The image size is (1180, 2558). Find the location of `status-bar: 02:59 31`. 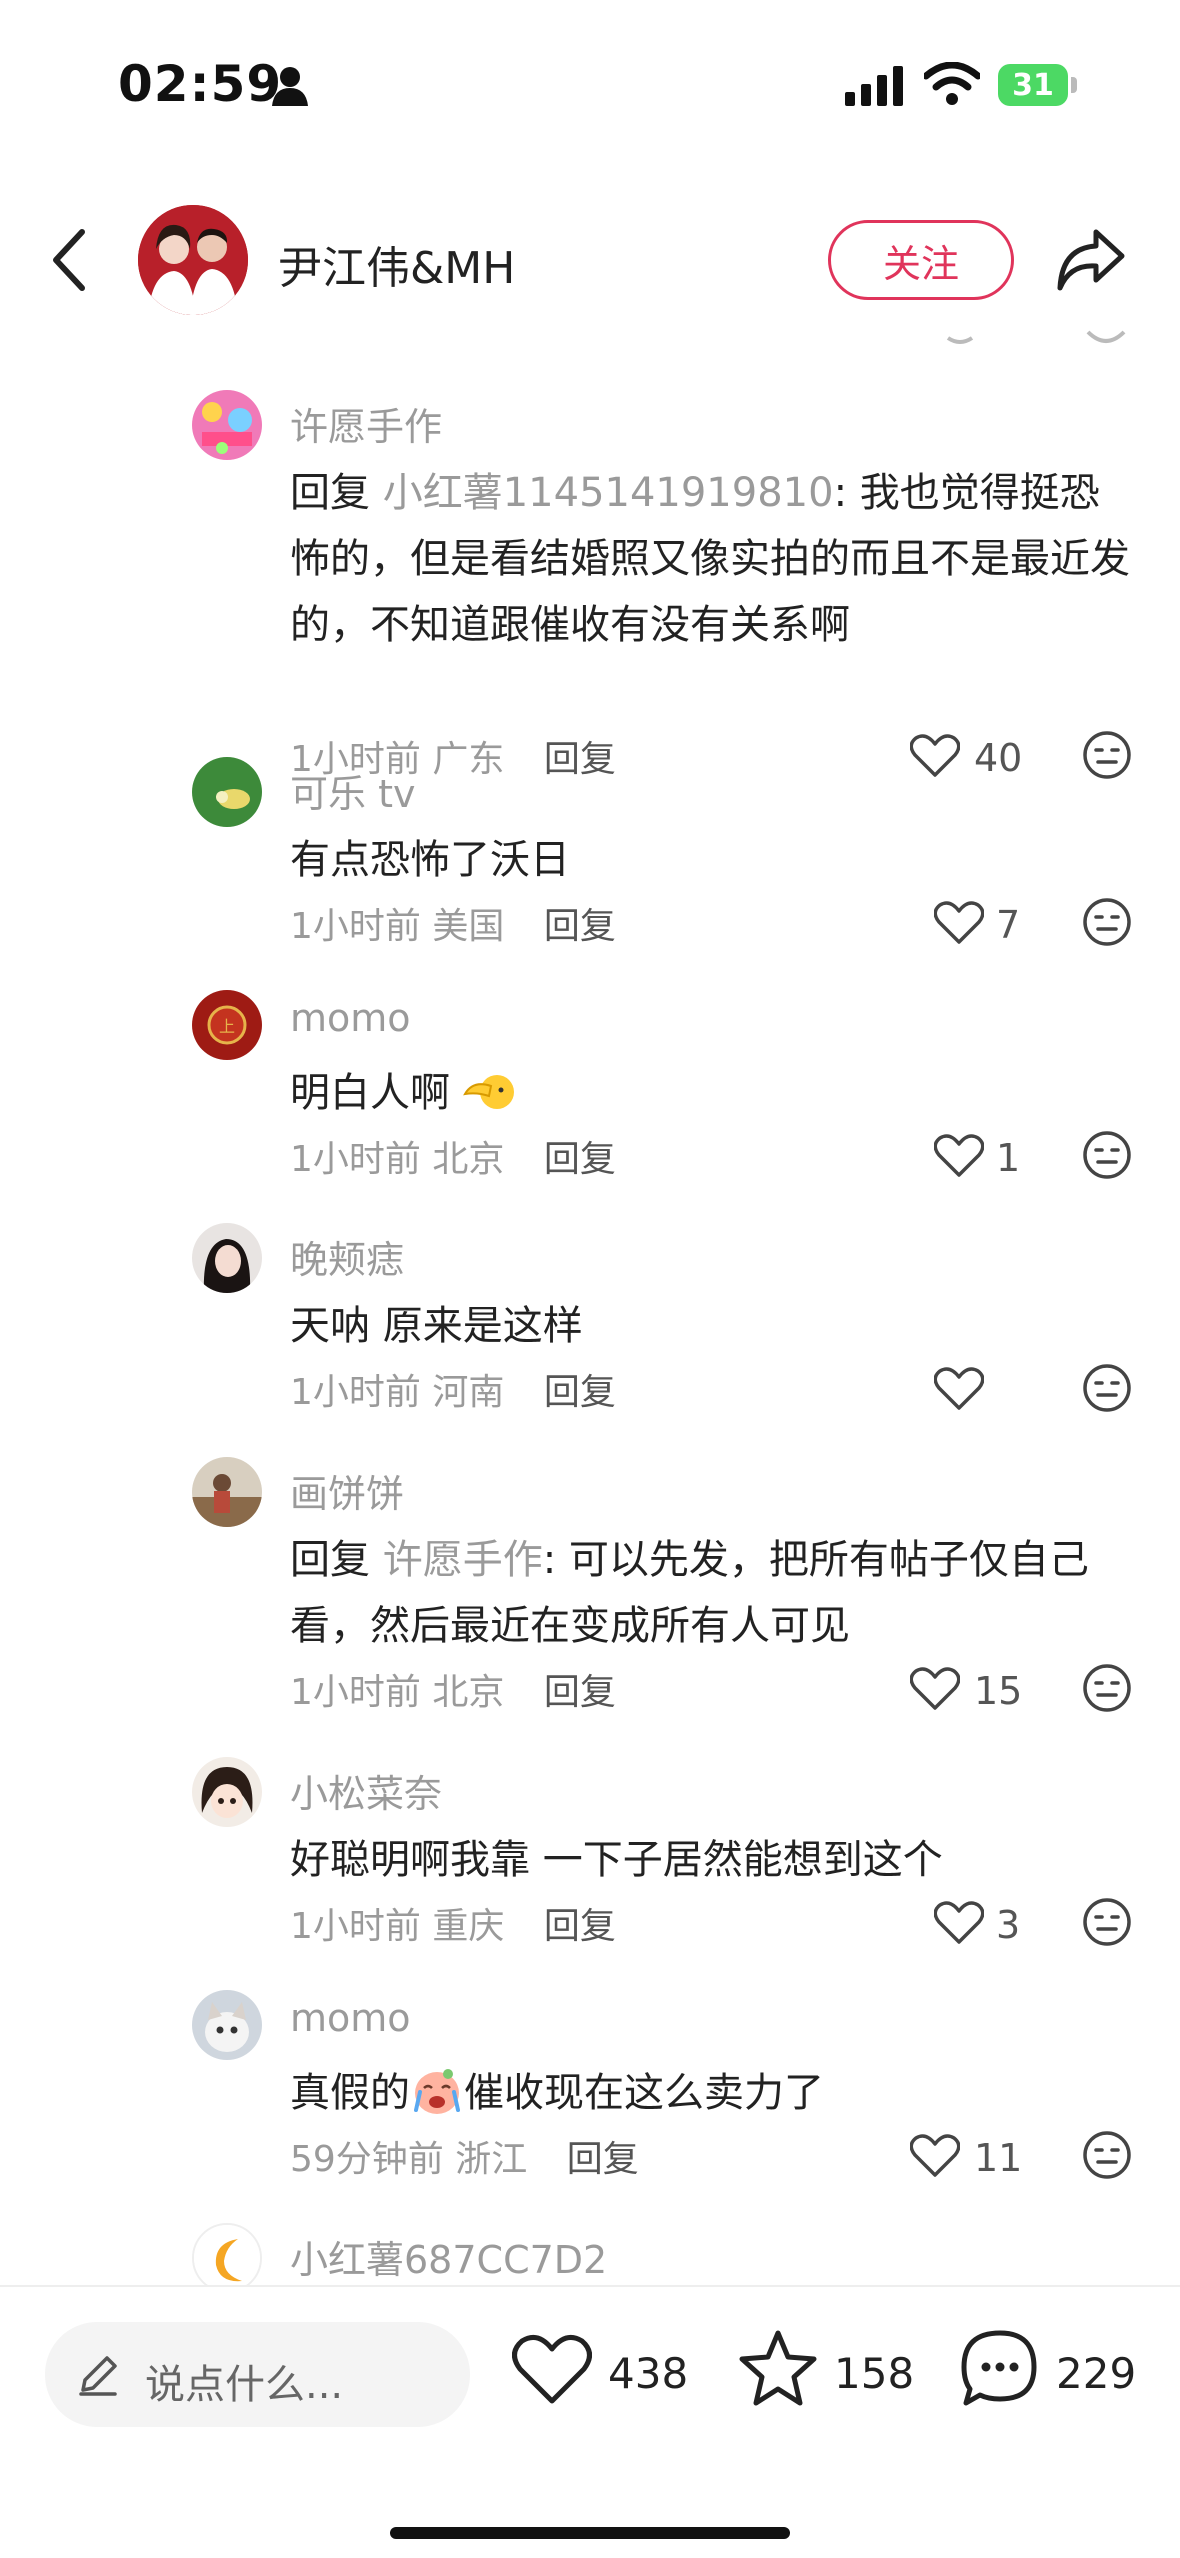

status-bar: 02:59 31 is located at coordinates (590, 85).